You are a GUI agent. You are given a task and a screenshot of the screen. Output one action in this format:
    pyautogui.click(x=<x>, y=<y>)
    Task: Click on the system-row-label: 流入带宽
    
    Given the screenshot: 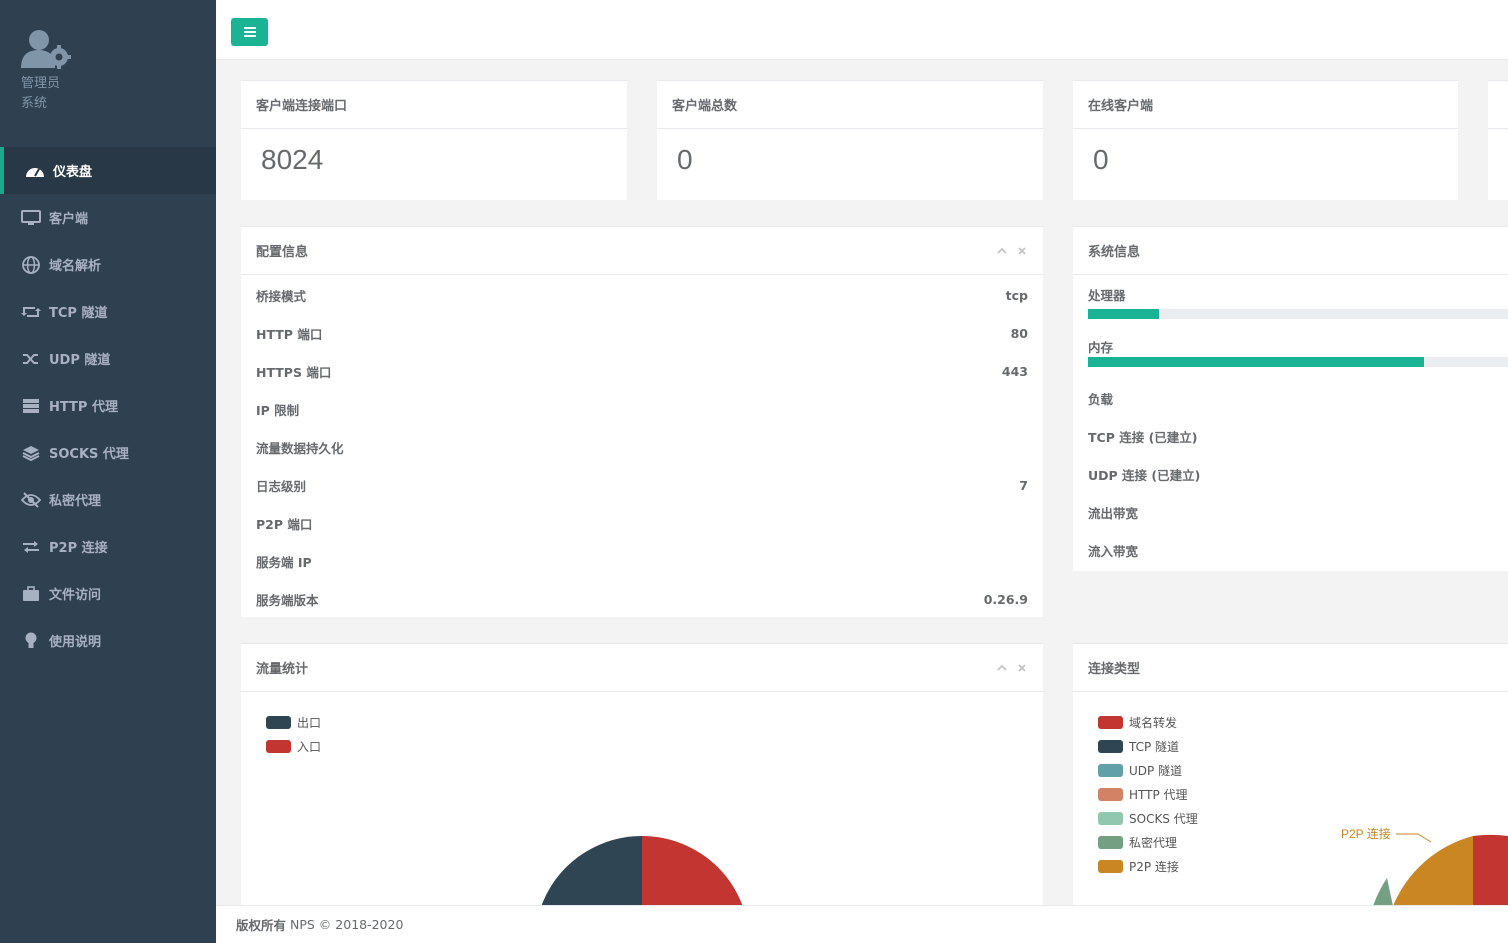 What is the action you would take?
    pyautogui.click(x=1113, y=551)
    